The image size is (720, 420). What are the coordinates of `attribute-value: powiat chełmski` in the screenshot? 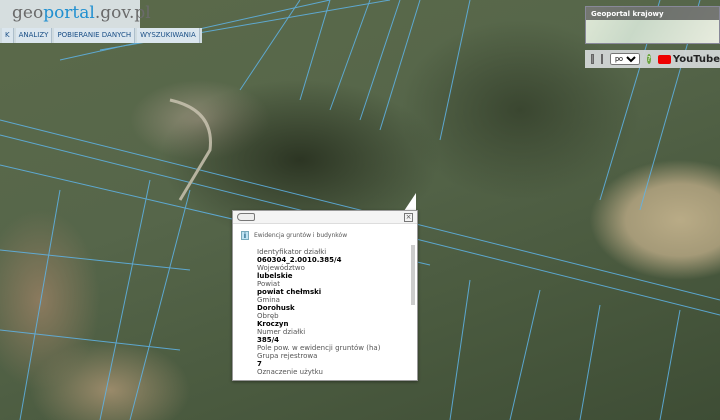 It's located at (289, 292).